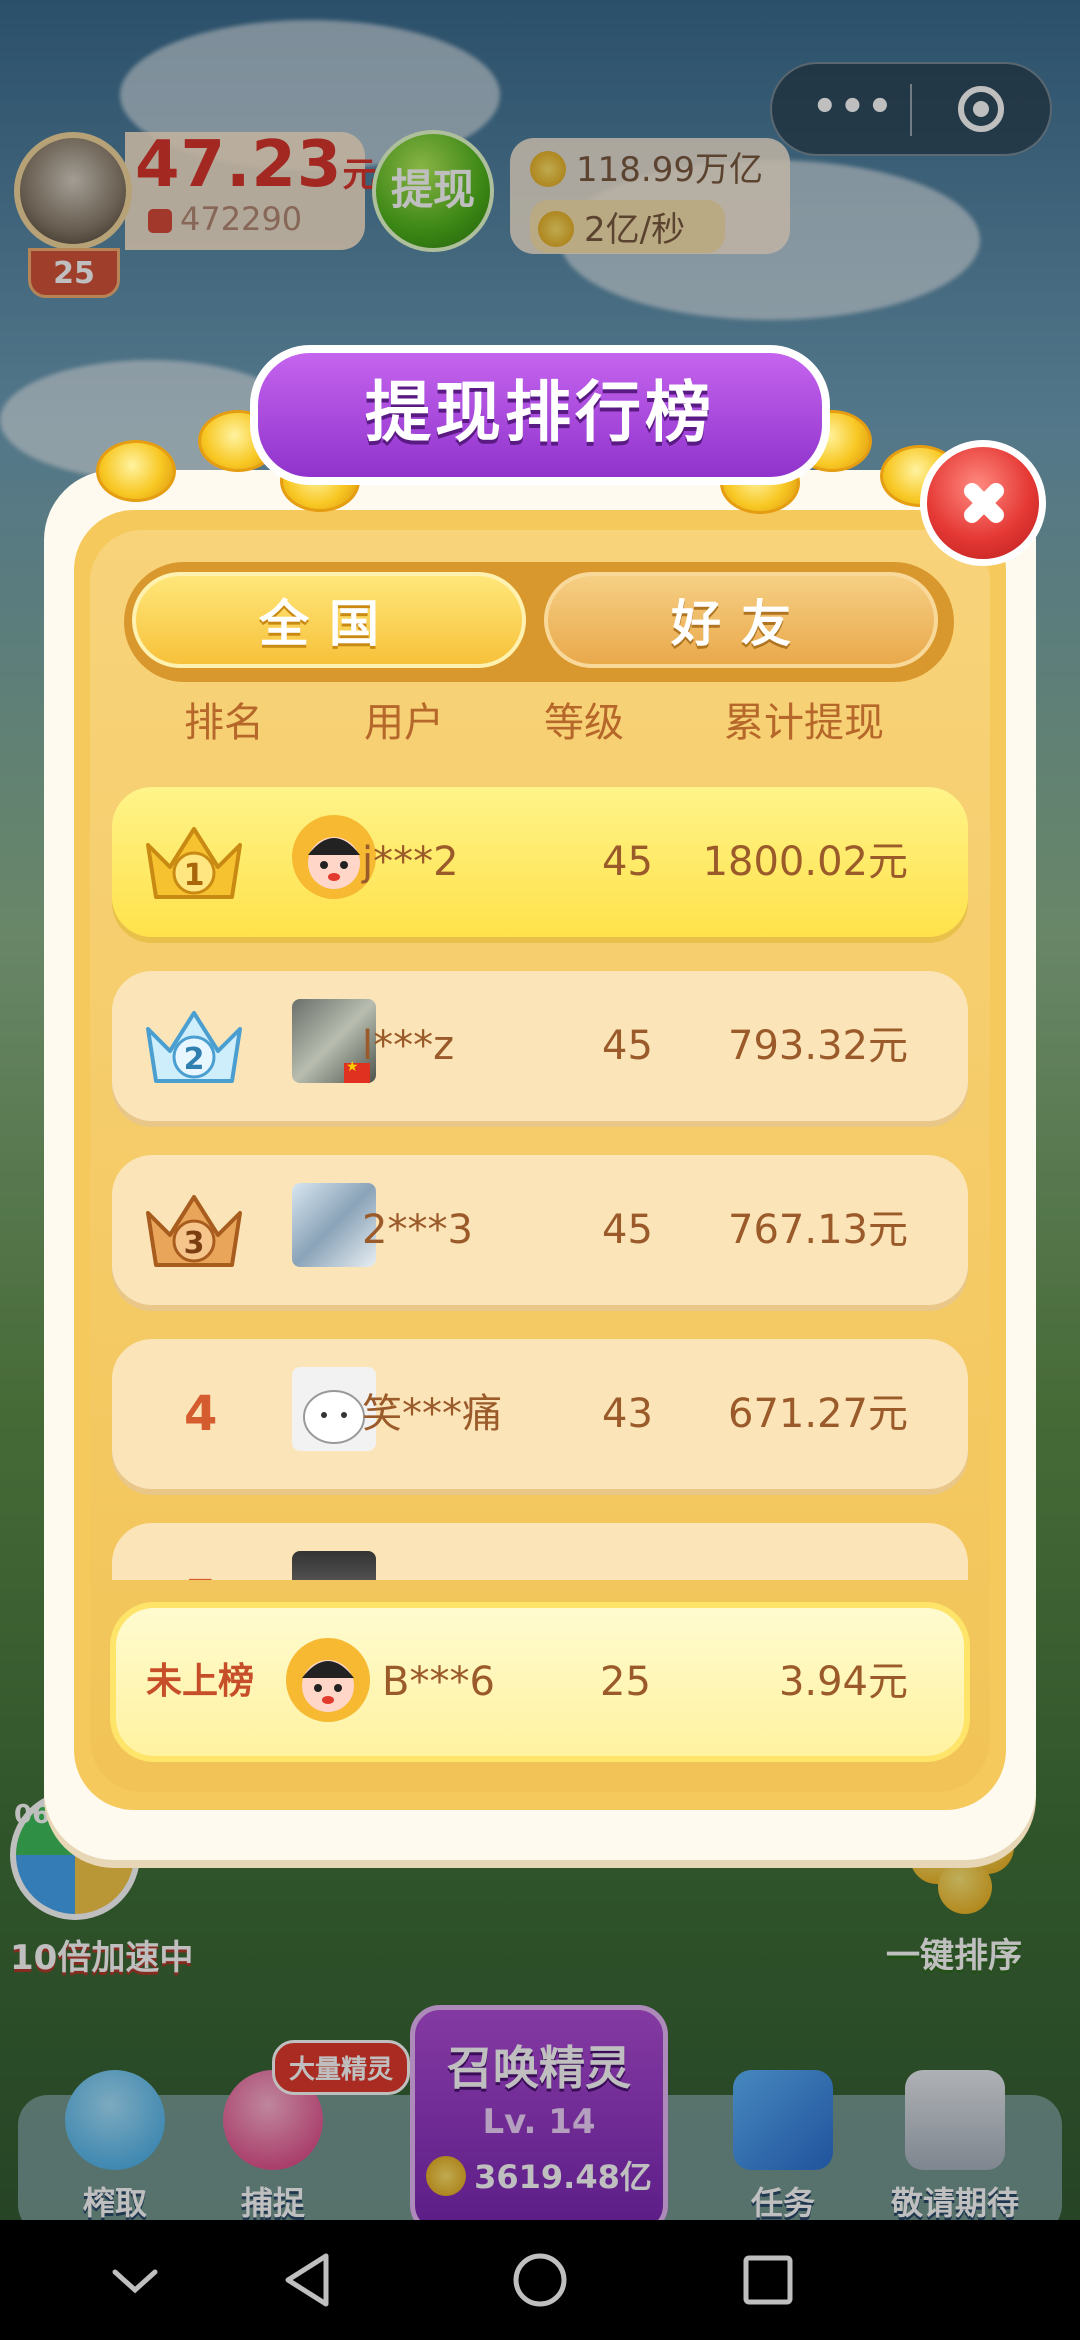 This screenshot has height=2340, width=1080. I want to click on column-header-amount: 累计提现, so click(804, 723).